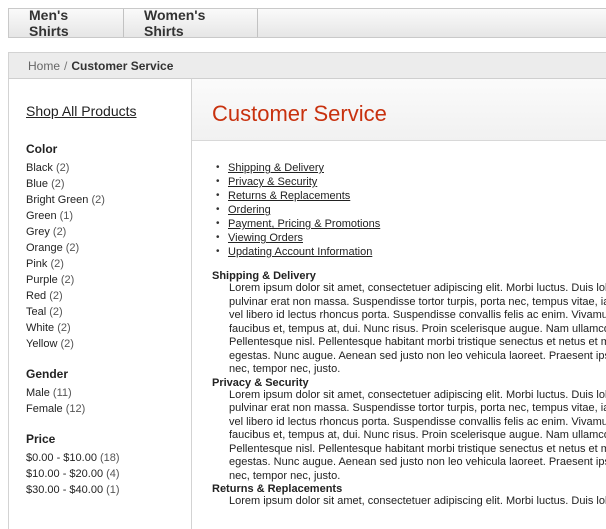 The width and height of the screenshot is (606, 529). Describe the element at coordinates (40, 328) in the screenshot. I see `facet-item-label: White` at that location.